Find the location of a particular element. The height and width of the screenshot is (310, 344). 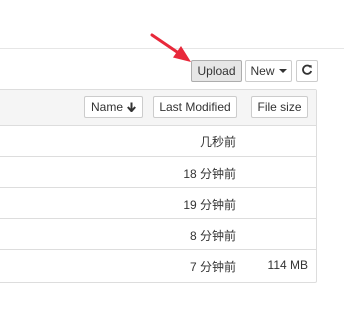

sort-by-name-button: Name is located at coordinates (113, 107).